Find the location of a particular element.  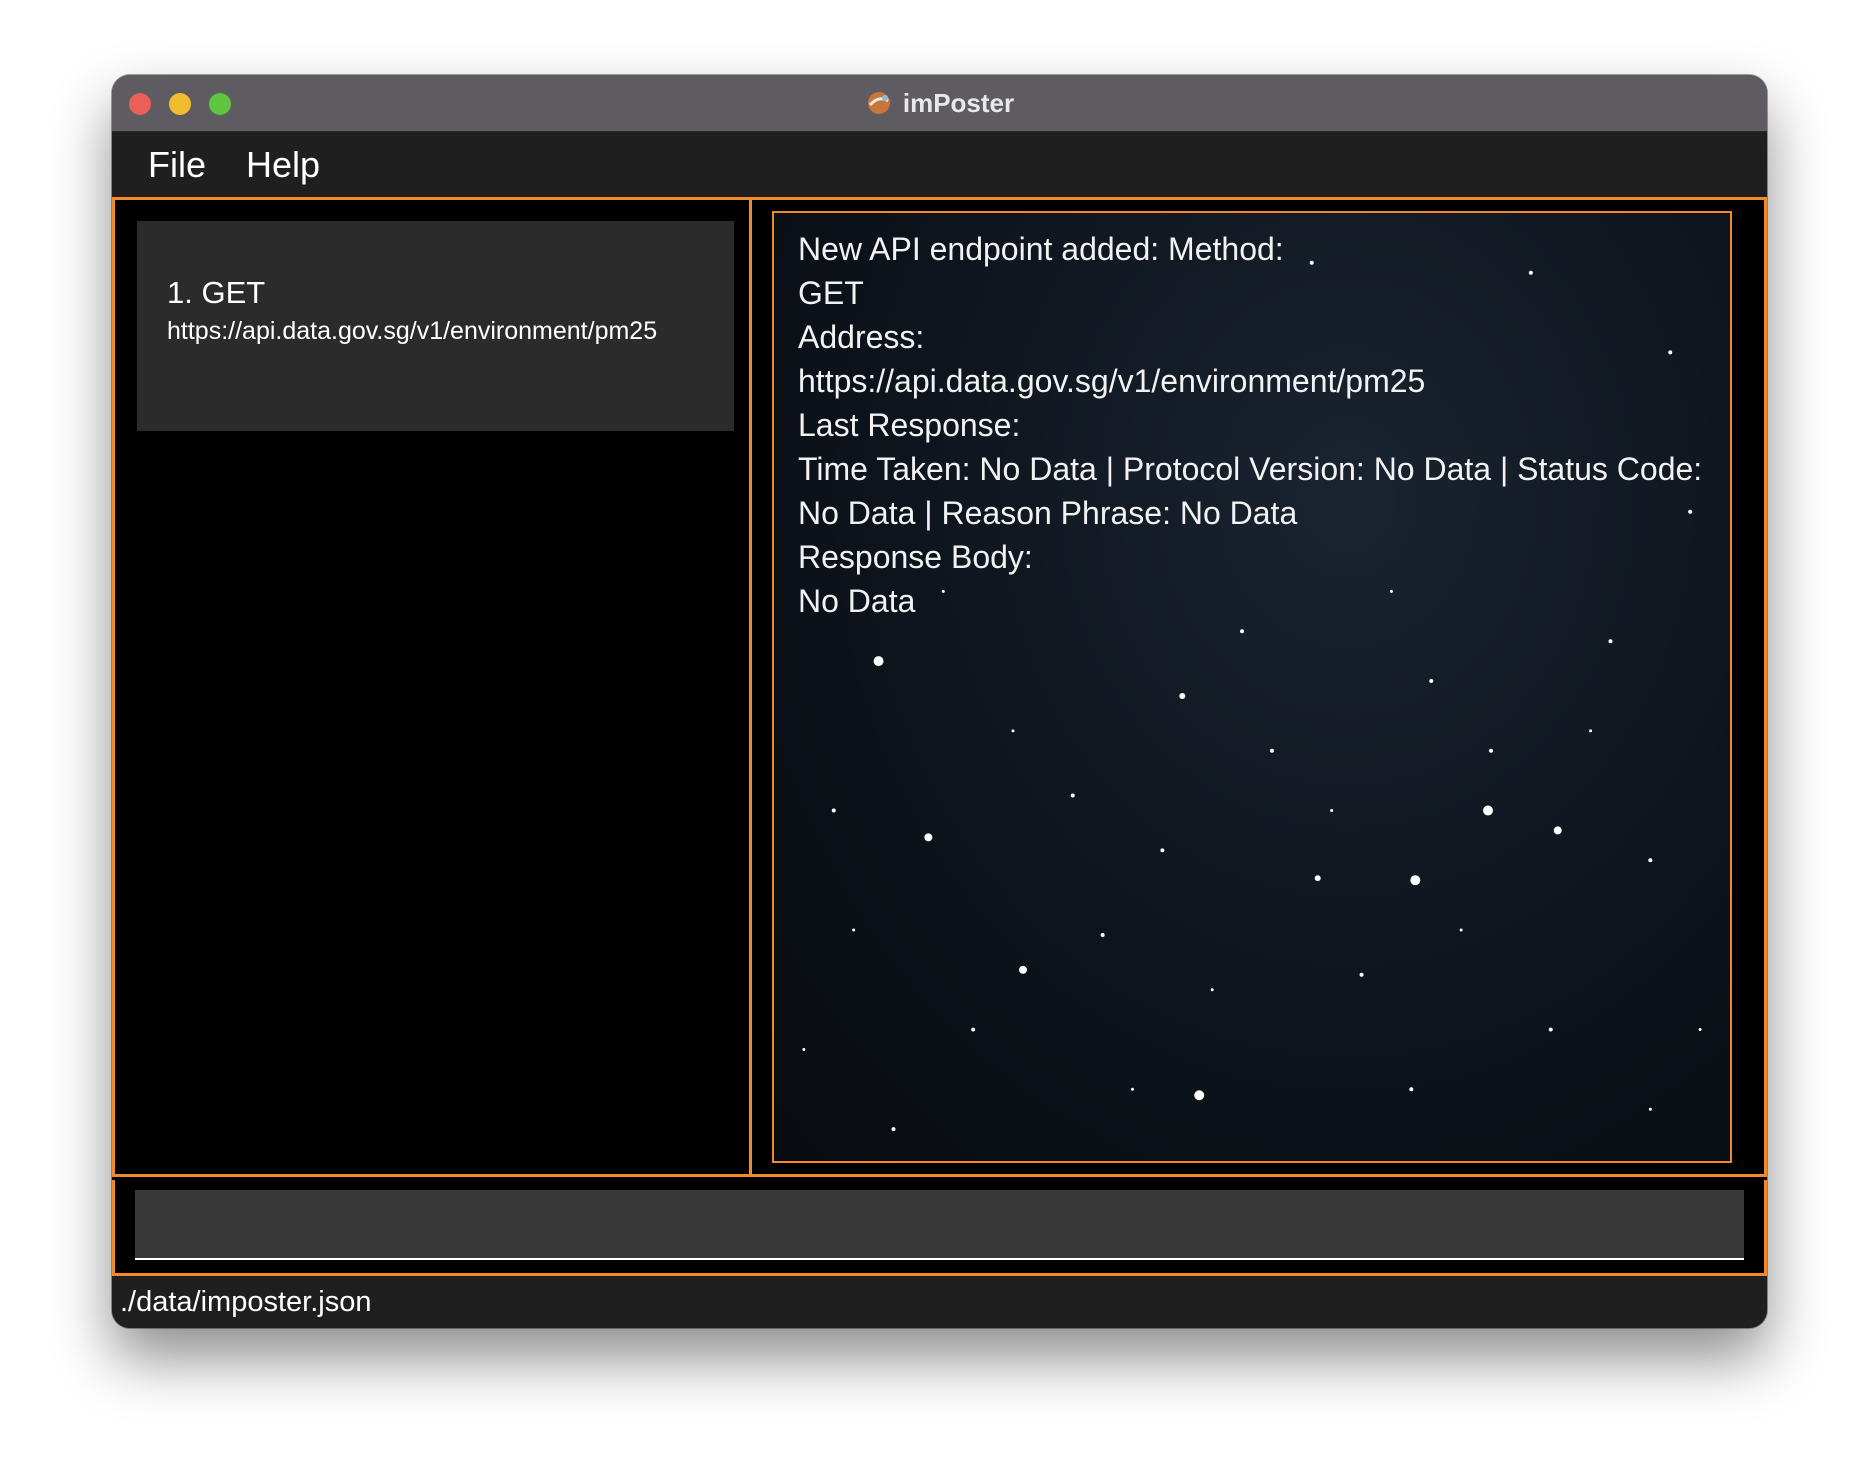

result-line: New API endpoint added: Method: is located at coordinates (1041, 249).